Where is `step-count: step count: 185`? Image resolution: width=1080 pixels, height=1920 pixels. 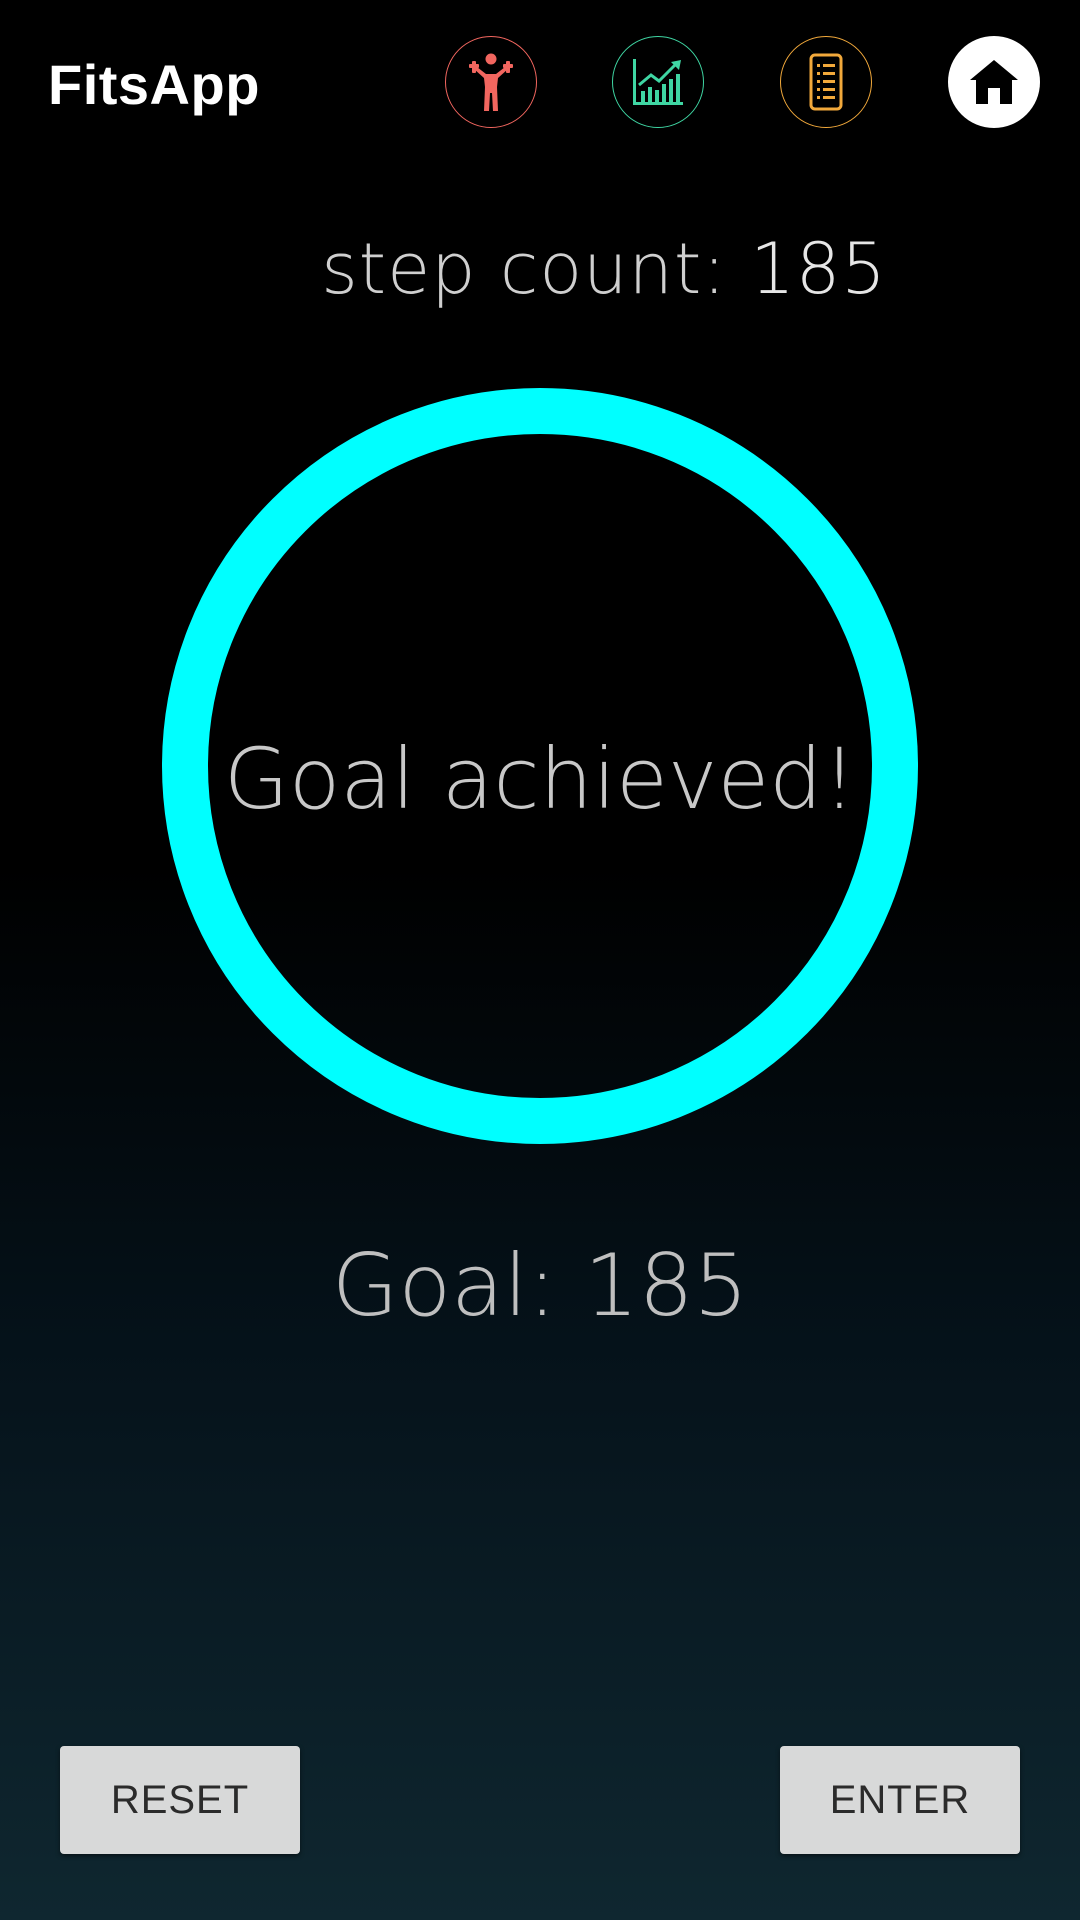
step-count: step count: 185 is located at coordinates (540, 269).